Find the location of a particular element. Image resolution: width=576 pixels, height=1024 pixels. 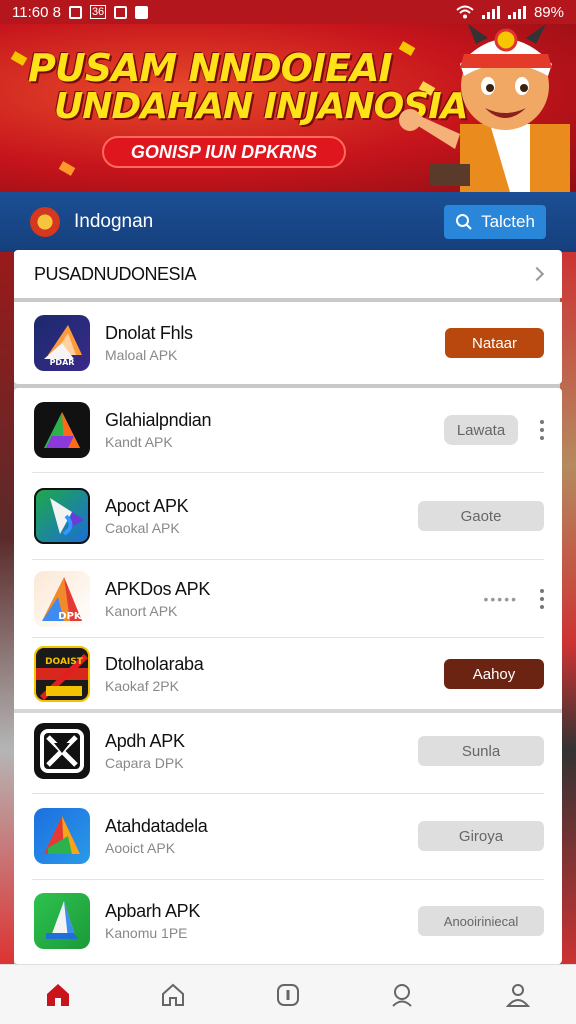

nav-search-user is located at coordinates (403, 994).